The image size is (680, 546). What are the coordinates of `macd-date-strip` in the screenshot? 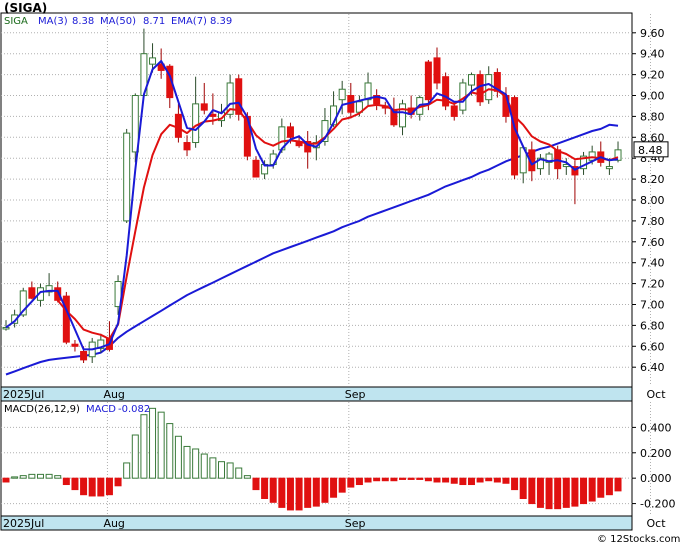 It's located at (316, 523).